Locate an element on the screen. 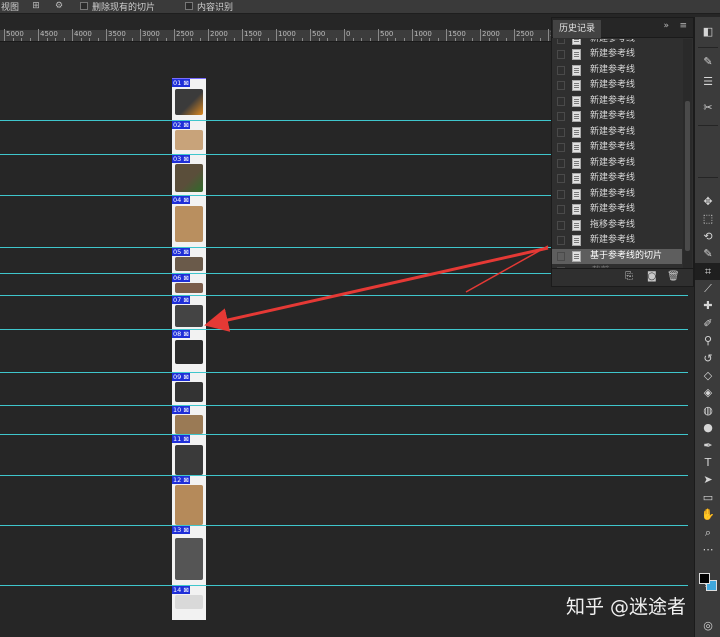  brush-tool-icon: ✐ is located at coordinates (707, 323).